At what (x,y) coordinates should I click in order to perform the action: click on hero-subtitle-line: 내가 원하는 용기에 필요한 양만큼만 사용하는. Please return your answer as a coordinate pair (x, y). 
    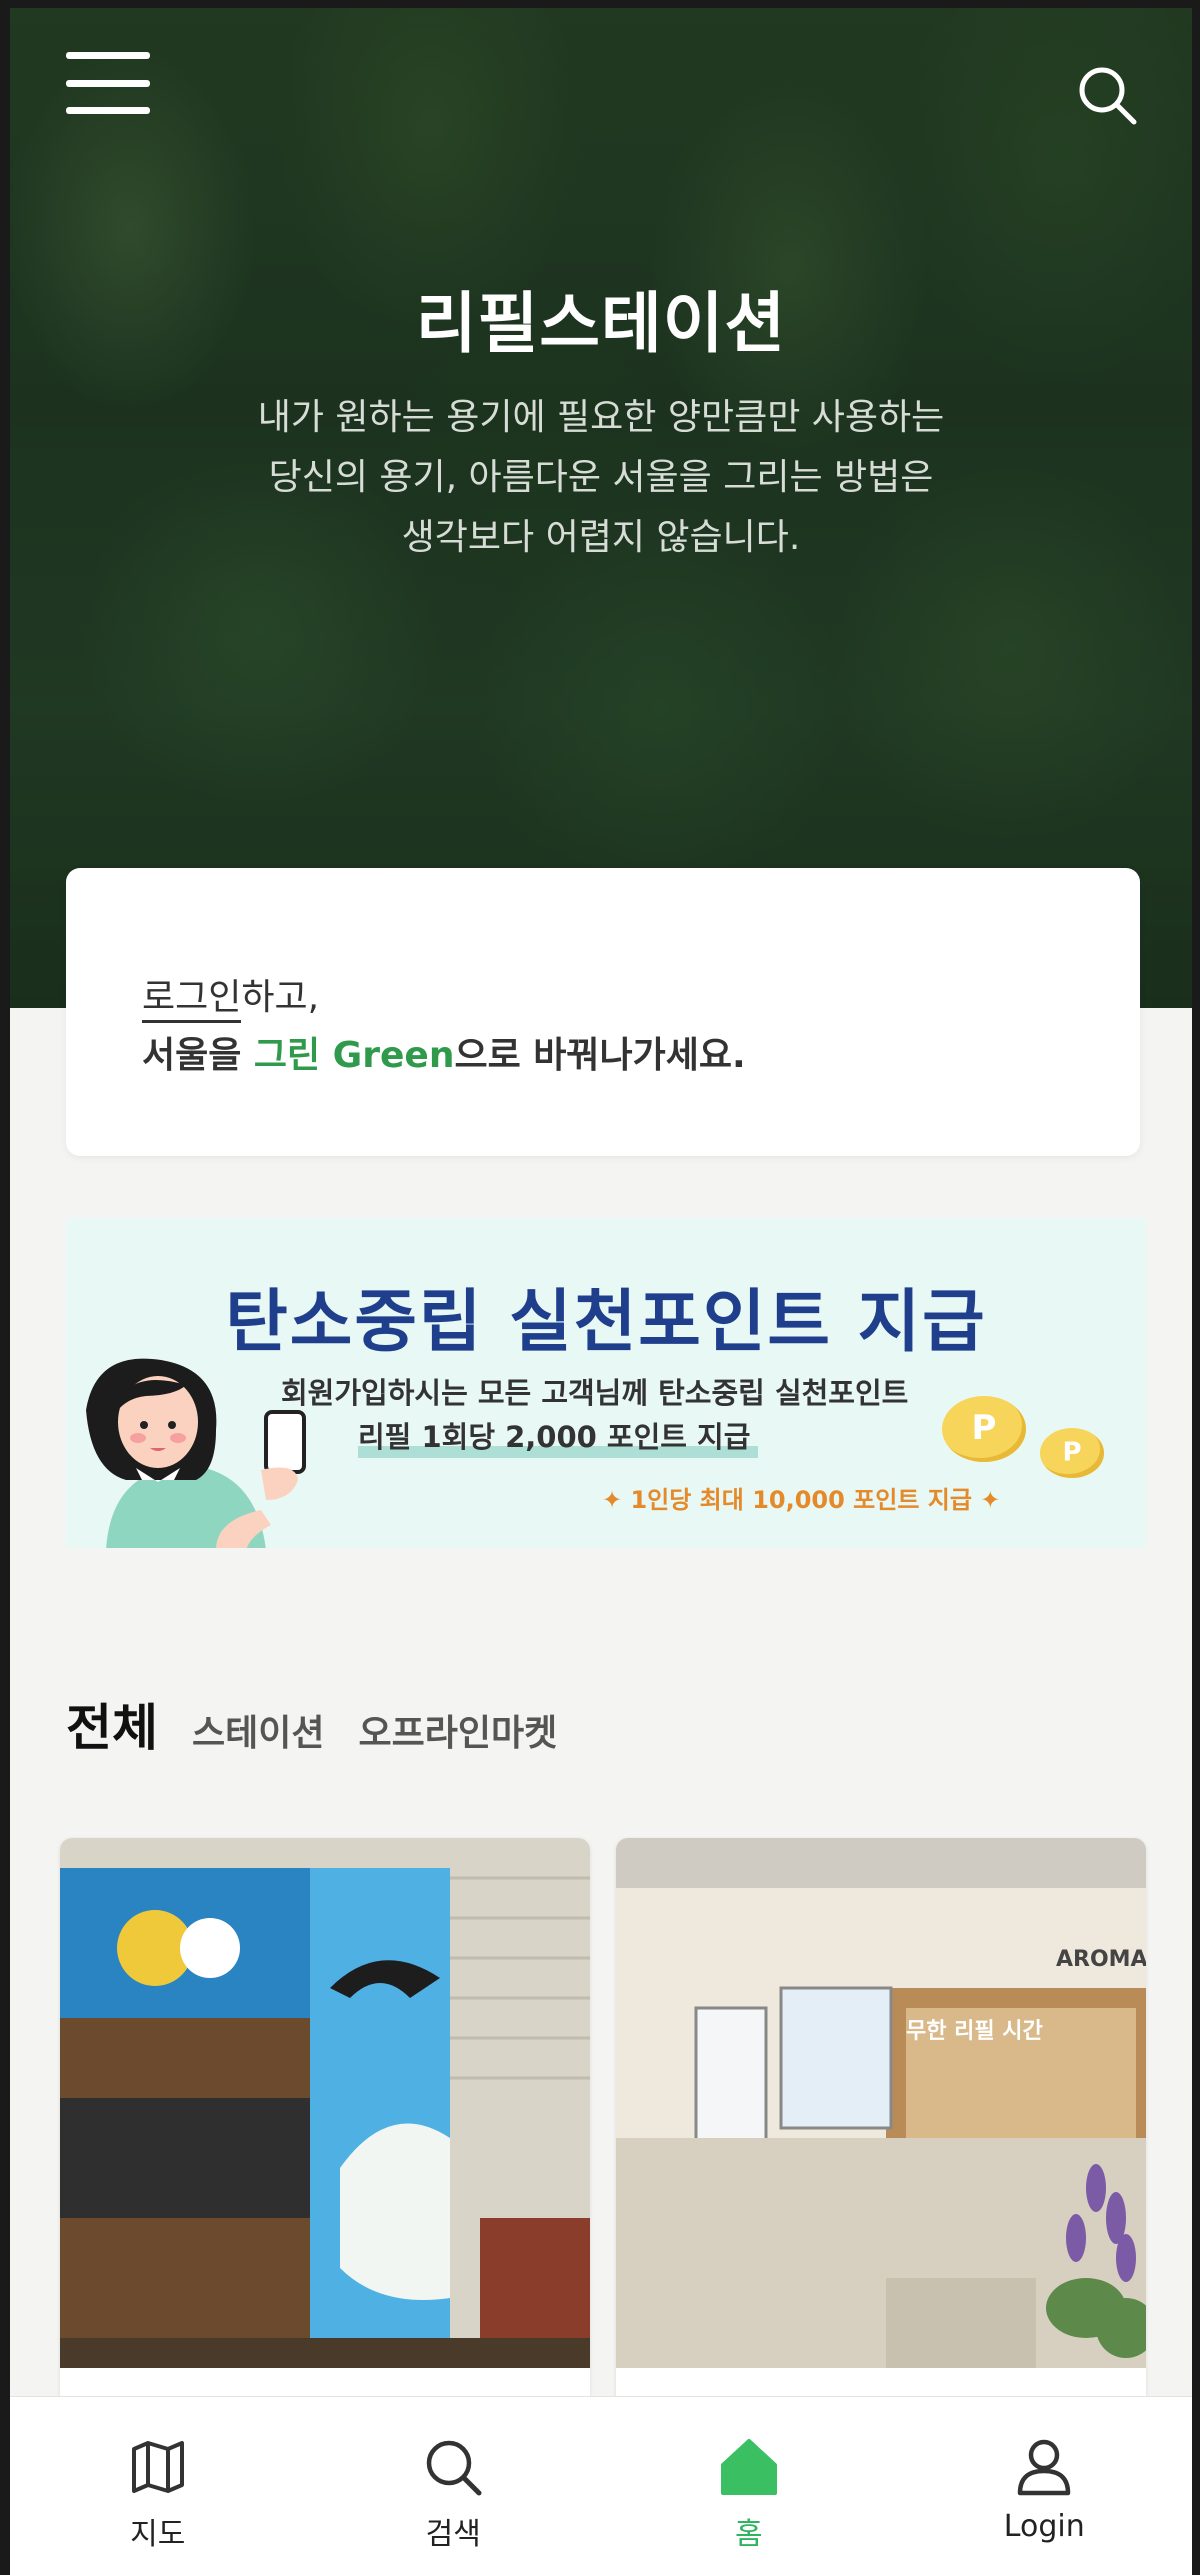
    Looking at the image, I should click on (601, 417).